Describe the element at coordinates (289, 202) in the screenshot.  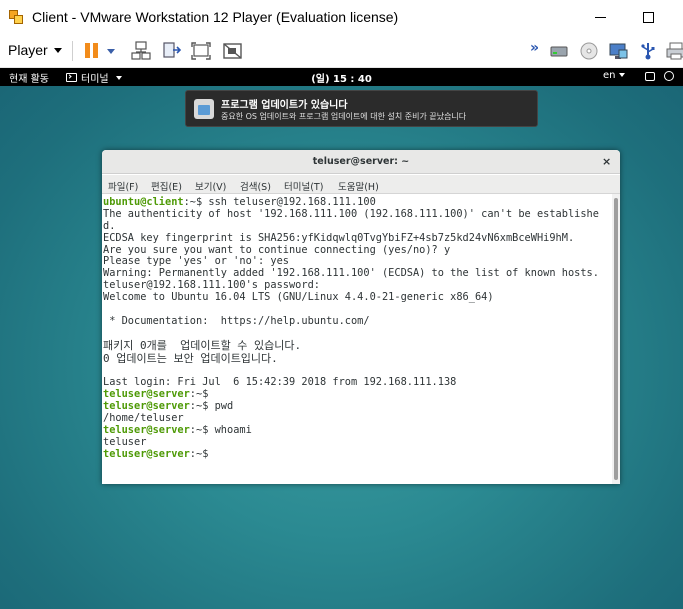
I see `line-text: ssh teluser@192.168.111.100` at that location.